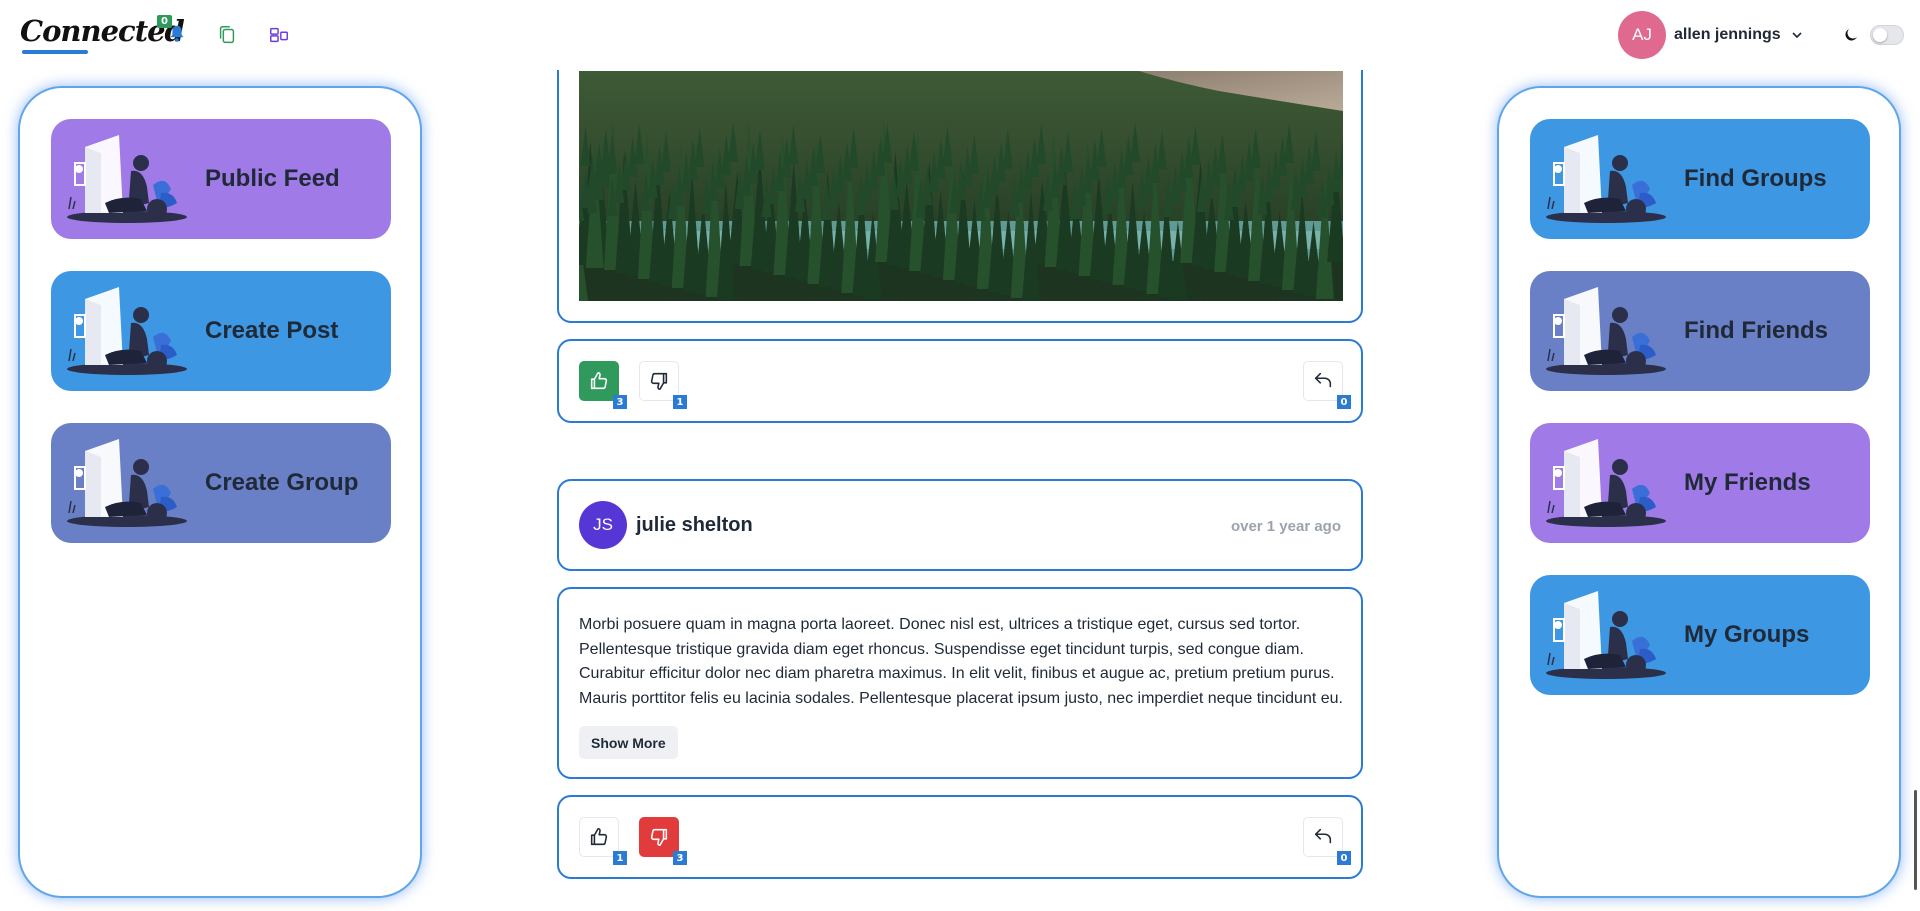 Image resolution: width=1920 pixels, height=911 pixels. I want to click on my-friends-button: My Friends, so click(1700, 483).